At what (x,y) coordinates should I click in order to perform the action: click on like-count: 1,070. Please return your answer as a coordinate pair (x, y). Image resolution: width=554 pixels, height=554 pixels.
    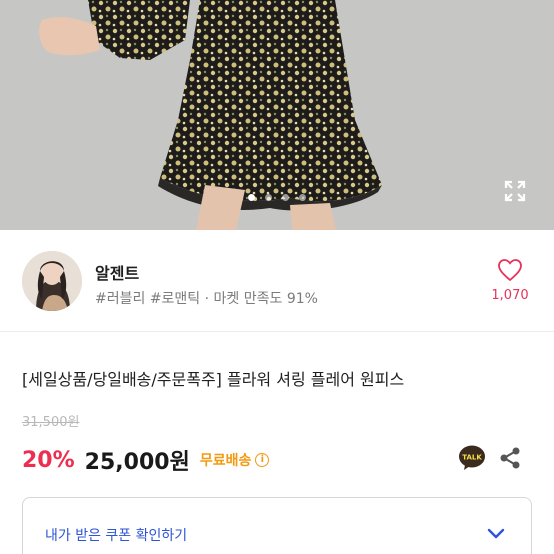
    Looking at the image, I should click on (510, 295).